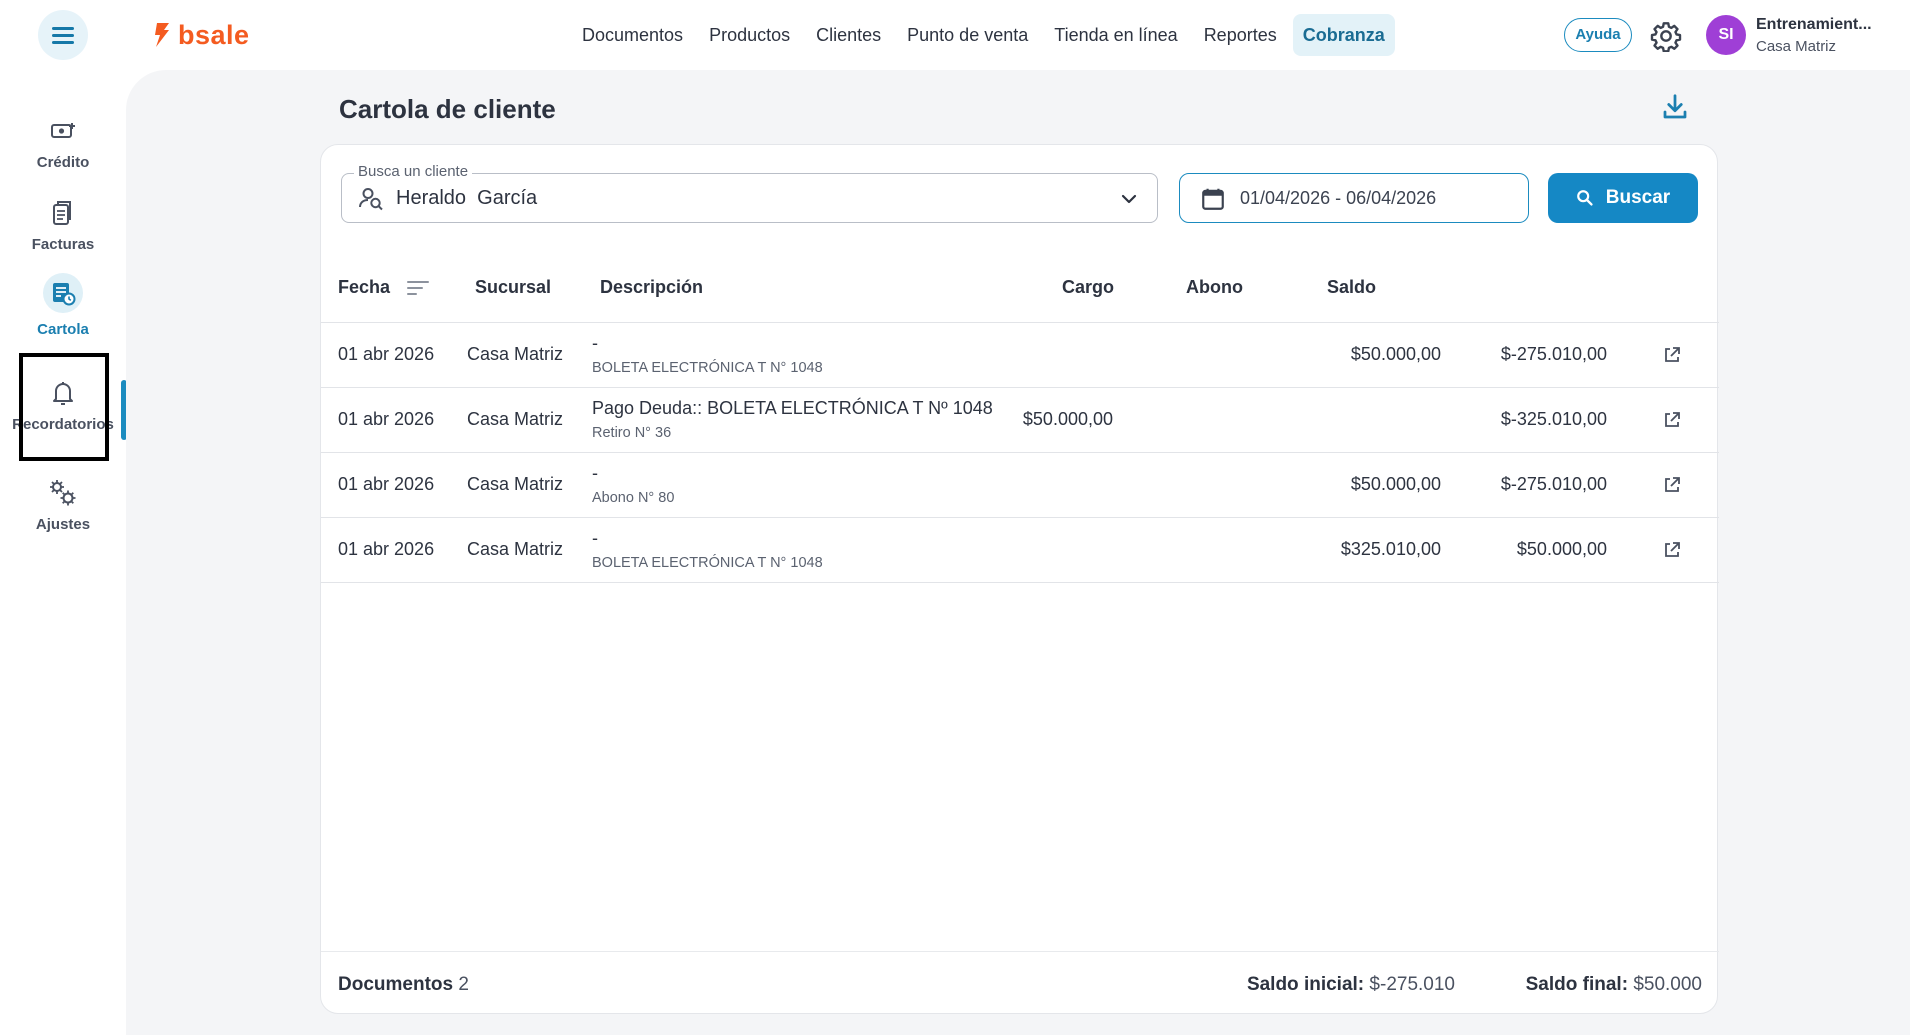 The height and width of the screenshot is (1035, 1910). What do you see at coordinates (1352, 287) in the screenshot?
I see `col-saldo: Saldo` at bounding box center [1352, 287].